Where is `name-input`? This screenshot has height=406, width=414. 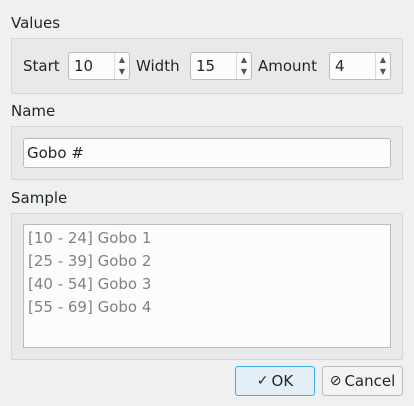 name-input is located at coordinates (204, 153).